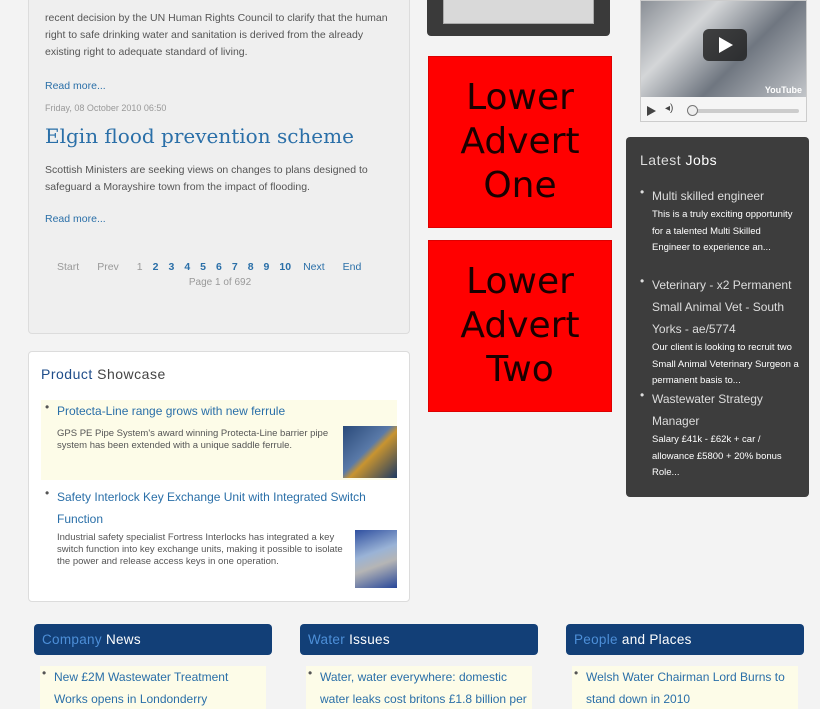  I want to click on showcase-title-rest: Showcase, so click(129, 374).